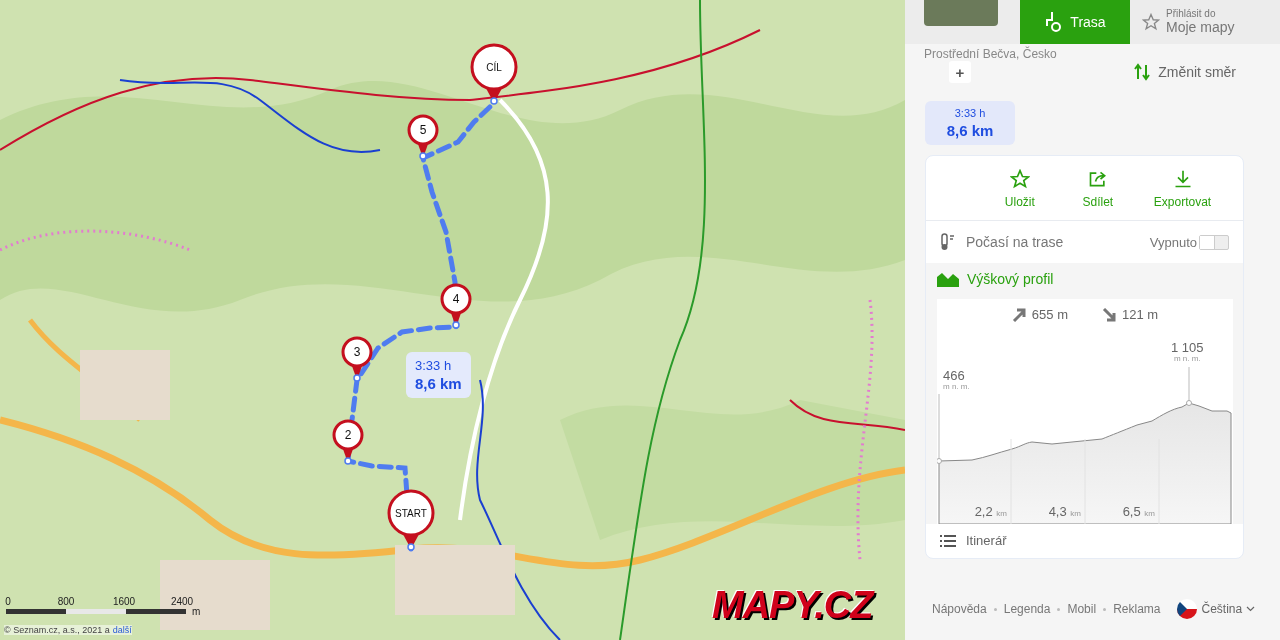 This screenshot has height=640, width=1280. Describe the element at coordinates (1173, 242) in the screenshot. I see `weather-state: Vypnuto` at that location.